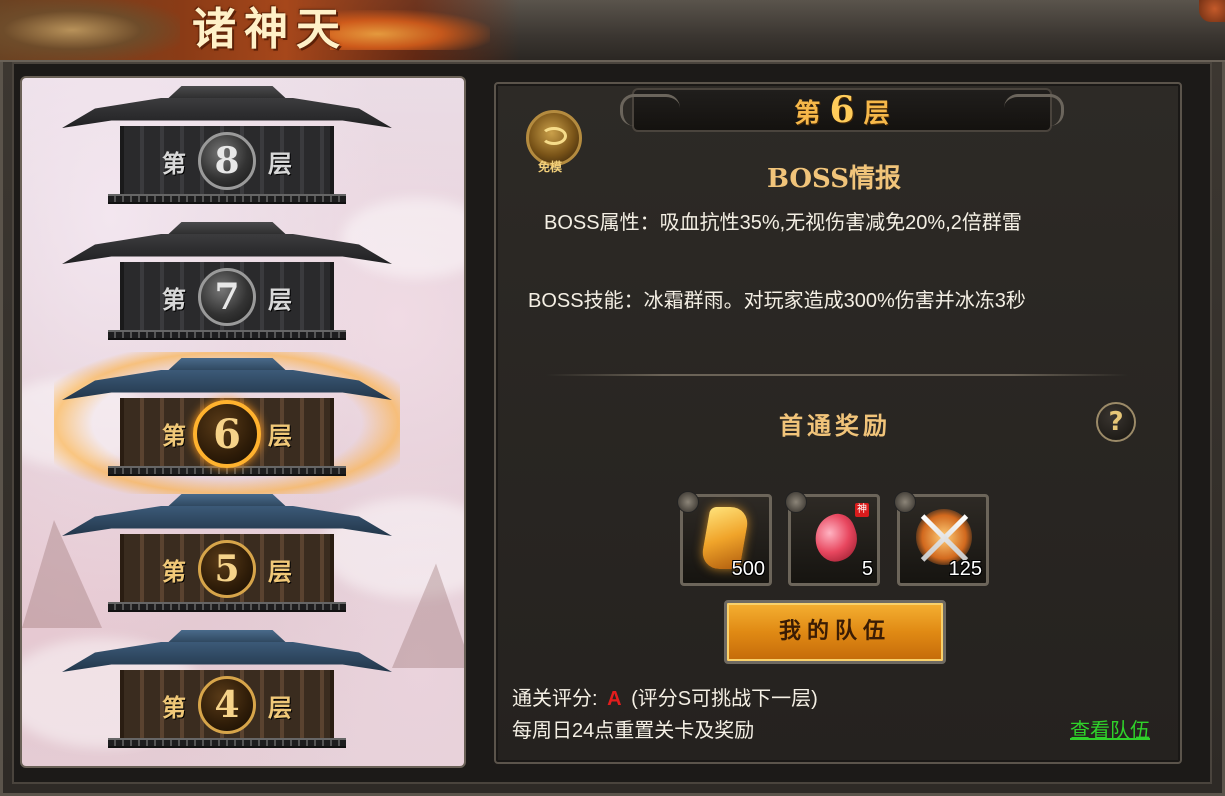 The height and width of the screenshot is (796, 1225). I want to click on divine-tag: 神, so click(862, 510).